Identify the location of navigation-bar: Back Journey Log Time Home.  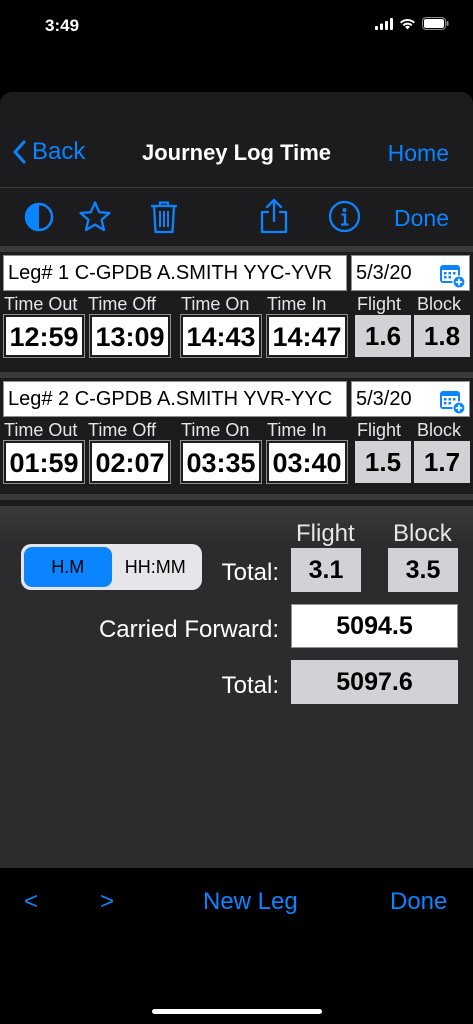
(236, 140).